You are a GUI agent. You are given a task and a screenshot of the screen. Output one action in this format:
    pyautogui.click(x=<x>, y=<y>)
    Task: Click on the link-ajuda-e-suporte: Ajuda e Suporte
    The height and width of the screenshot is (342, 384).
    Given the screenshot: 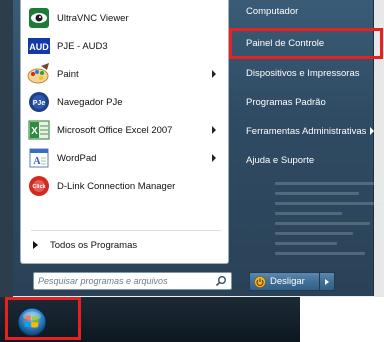 What is the action you would take?
    pyautogui.click(x=313, y=160)
    